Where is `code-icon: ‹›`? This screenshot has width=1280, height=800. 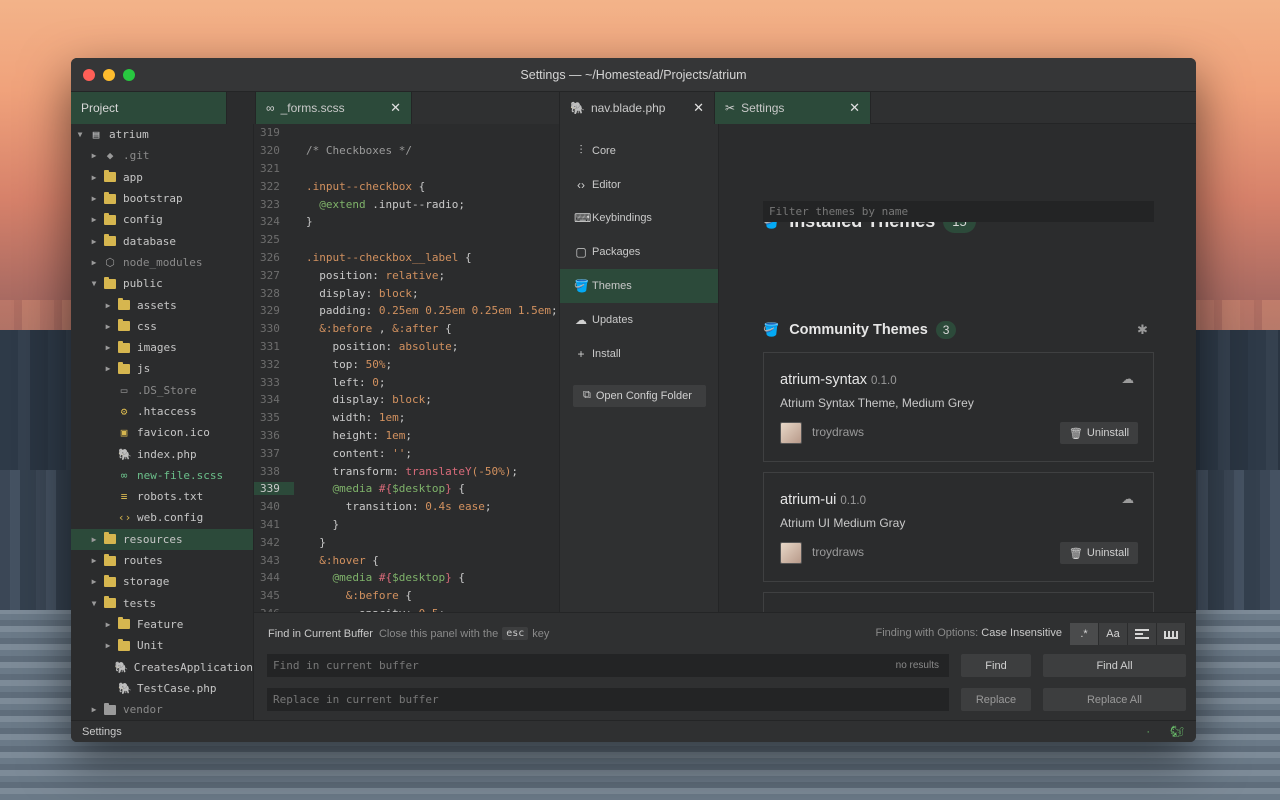
code-icon: ‹› is located at coordinates (125, 518).